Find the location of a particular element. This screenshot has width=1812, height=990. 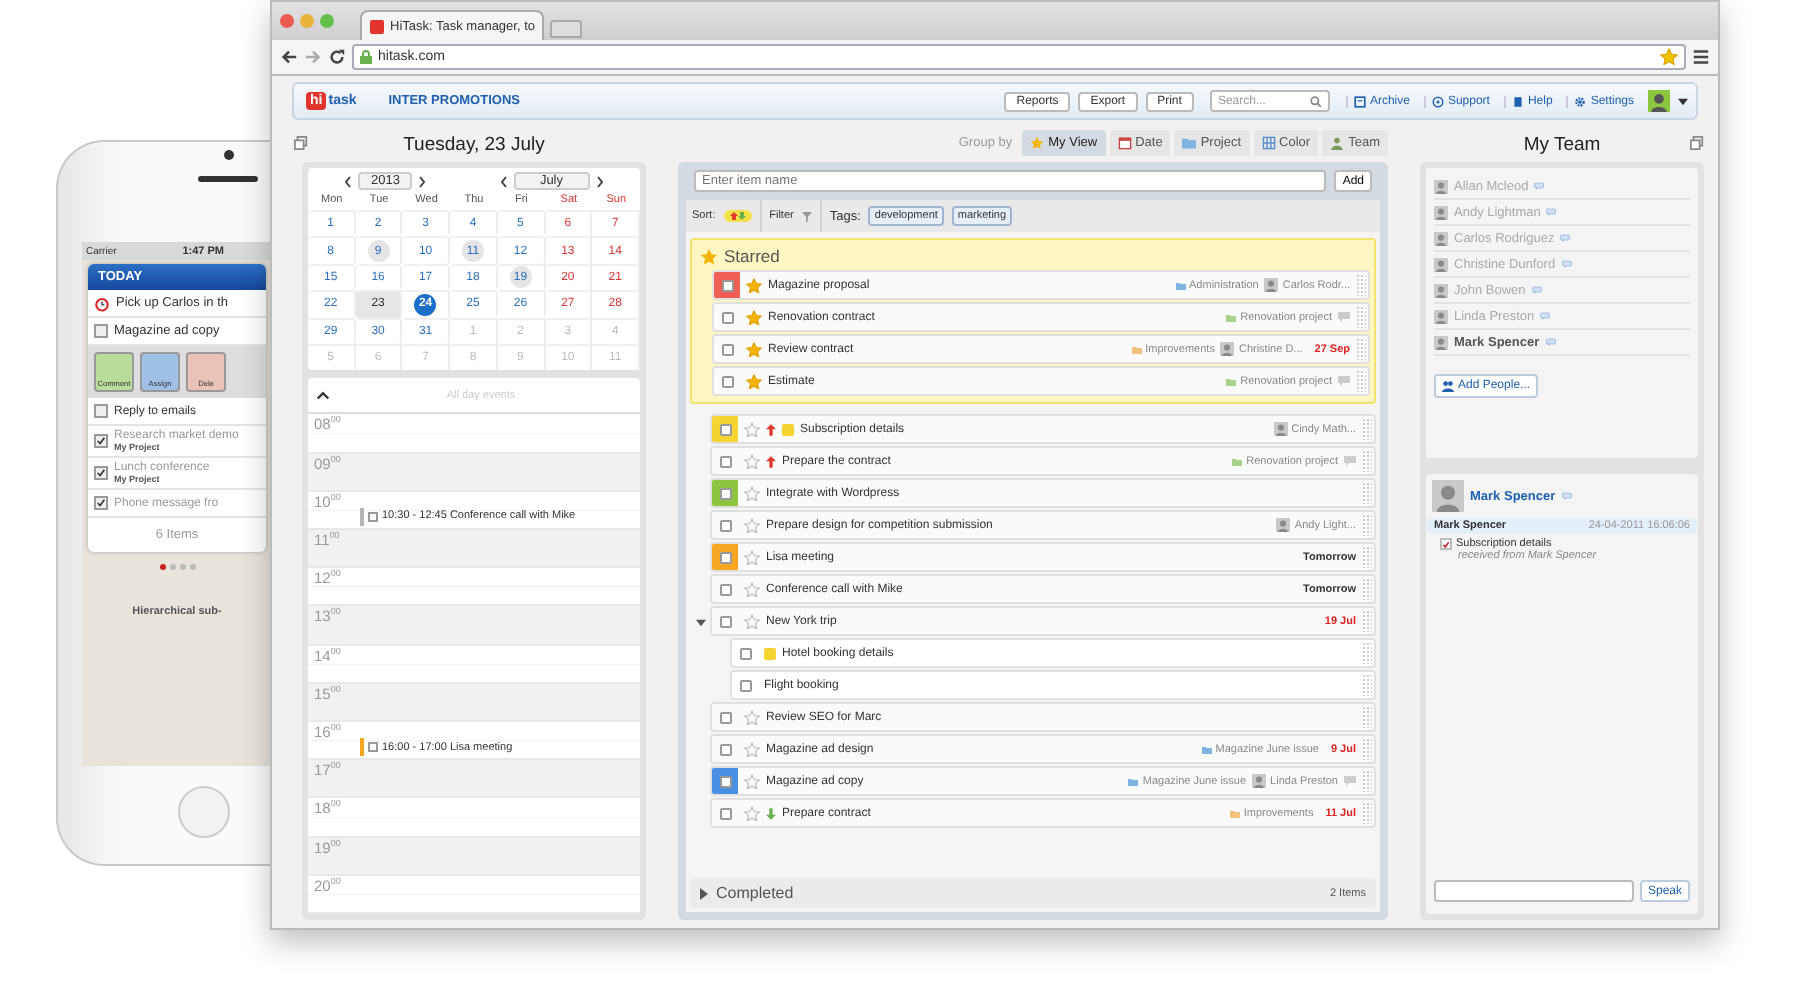

home-button is located at coordinates (204, 812).